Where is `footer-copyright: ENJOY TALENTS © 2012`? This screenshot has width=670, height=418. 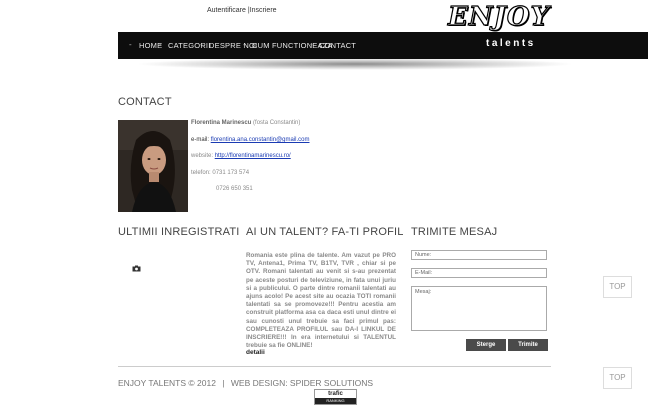
footer-copyright: ENJOY TALENTS © 2012 is located at coordinates (167, 383).